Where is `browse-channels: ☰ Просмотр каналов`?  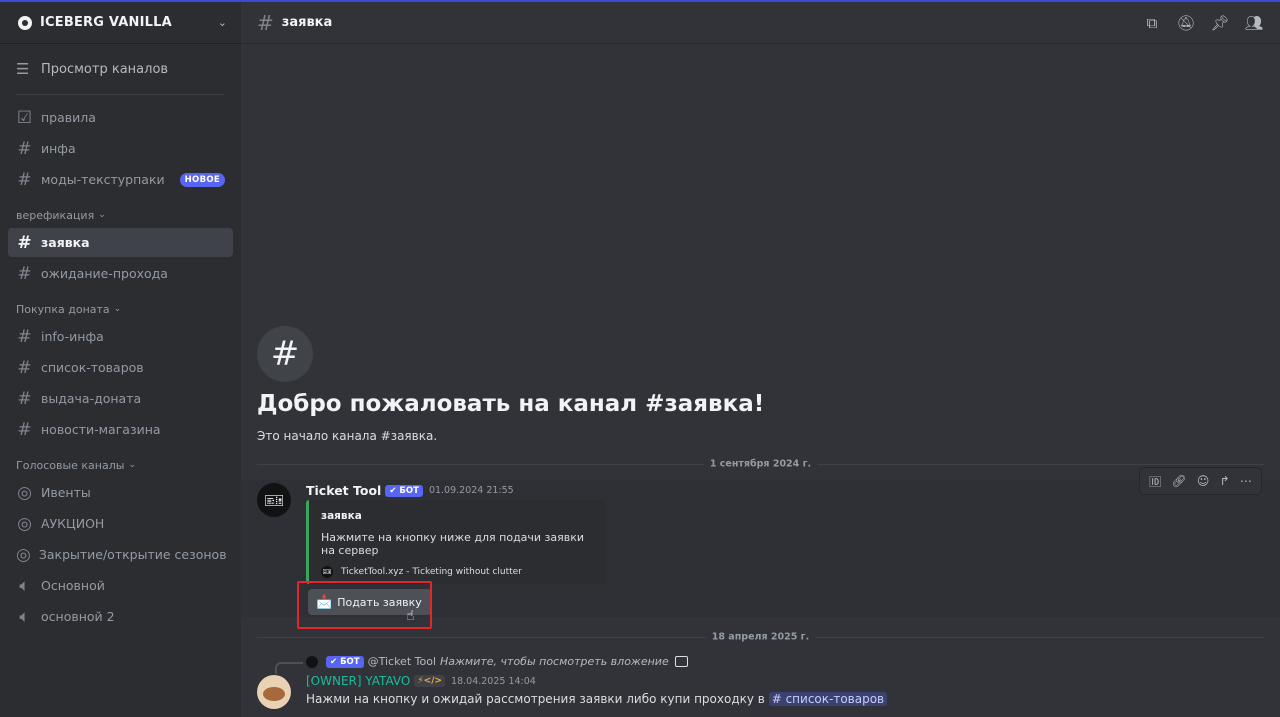 browse-channels: ☰ Просмотр каналов is located at coordinates (120, 69).